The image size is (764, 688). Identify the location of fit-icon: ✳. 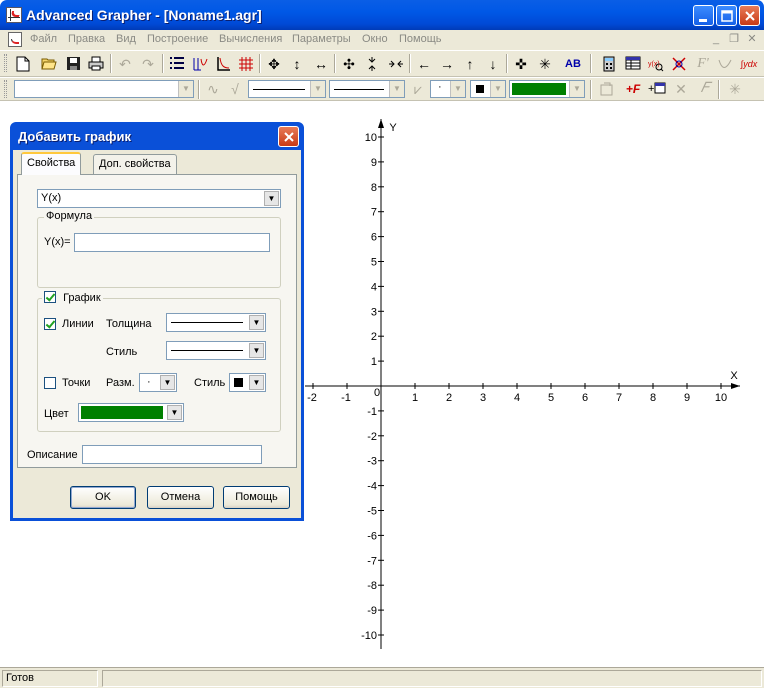
(545, 64).